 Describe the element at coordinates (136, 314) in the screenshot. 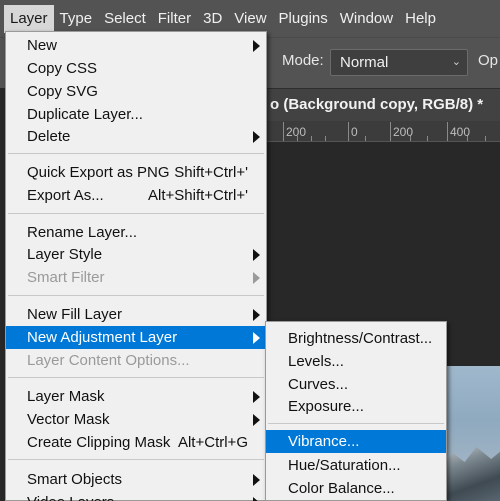

I see `menu-item-new-fill-layer: New Fill Layer` at that location.